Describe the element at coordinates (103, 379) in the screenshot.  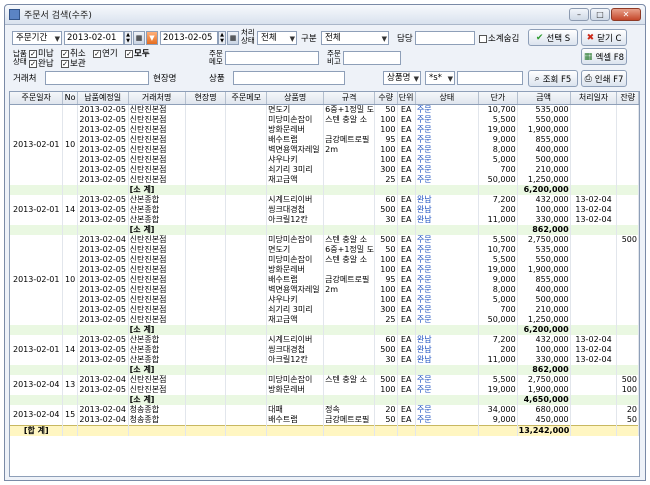
I see `table-cell: 2013-02-04` at that location.